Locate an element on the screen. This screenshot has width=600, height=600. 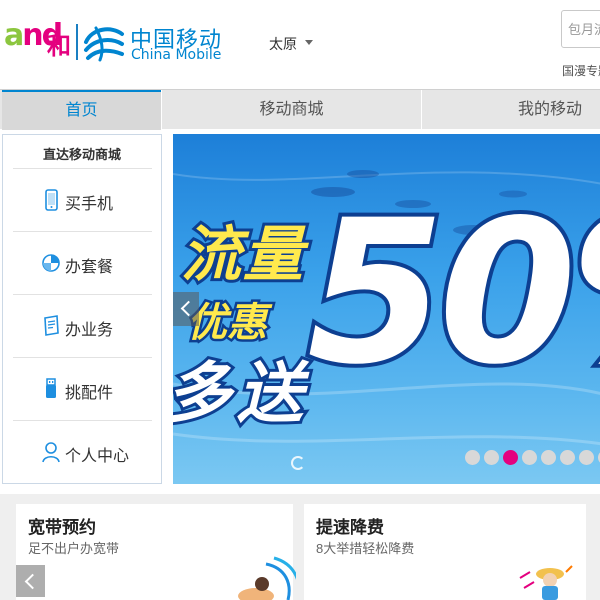
sidebar-item-label: 买手机 is located at coordinates (89, 204).